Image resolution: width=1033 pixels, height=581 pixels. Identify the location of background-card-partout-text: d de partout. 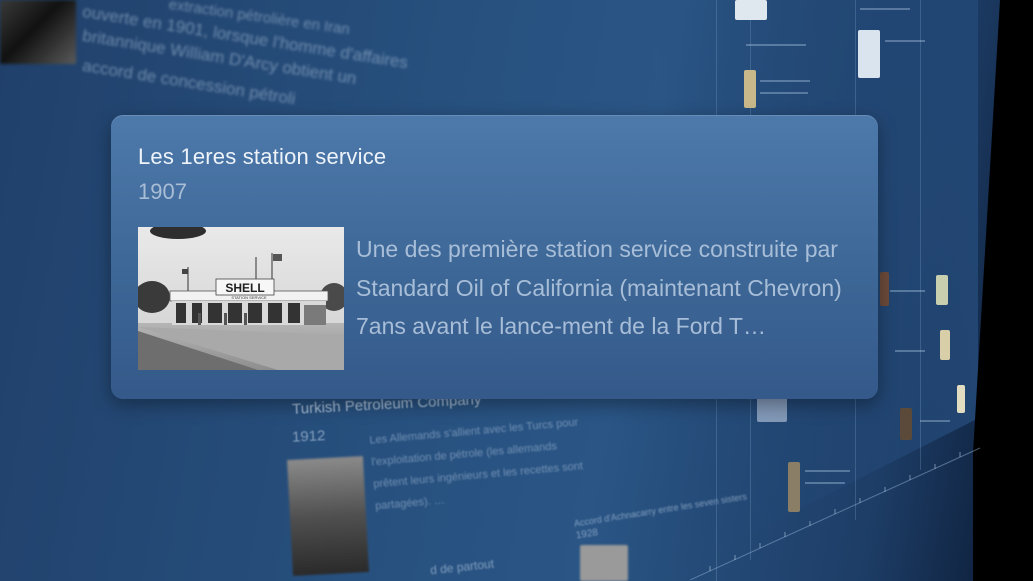
(462, 567).